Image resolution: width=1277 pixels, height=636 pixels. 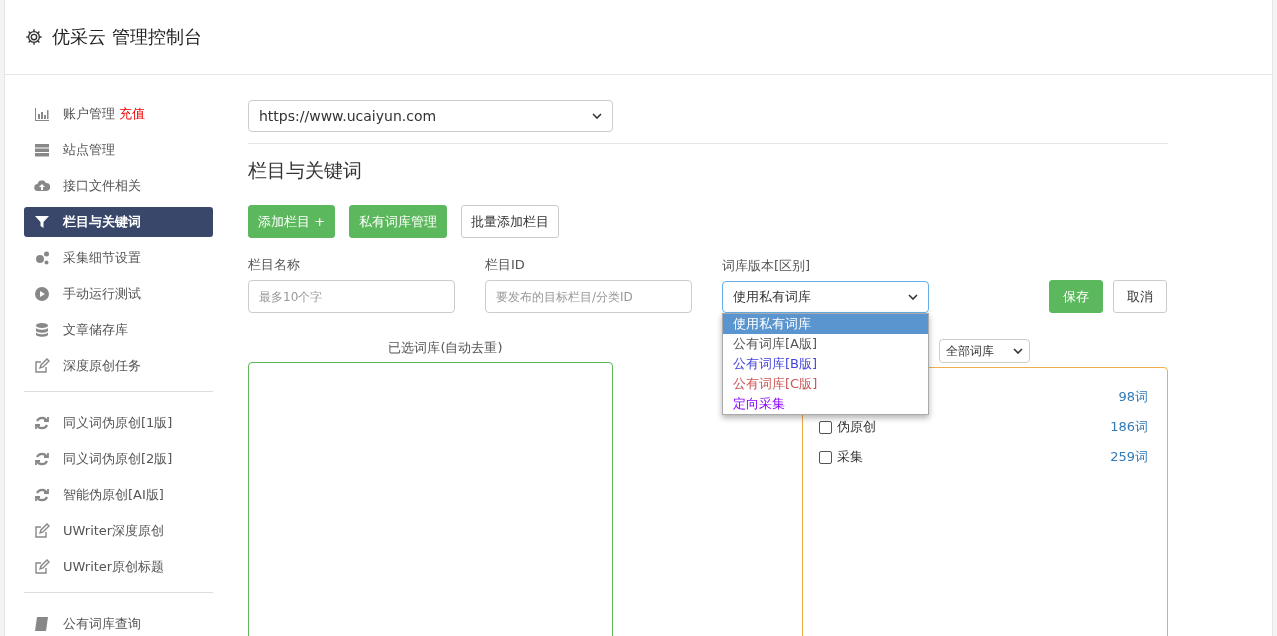 What do you see at coordinates (118, 622) in the screenshot?
I see `sidebar-item: 公有词库查询` at bounding box center [118, 622].